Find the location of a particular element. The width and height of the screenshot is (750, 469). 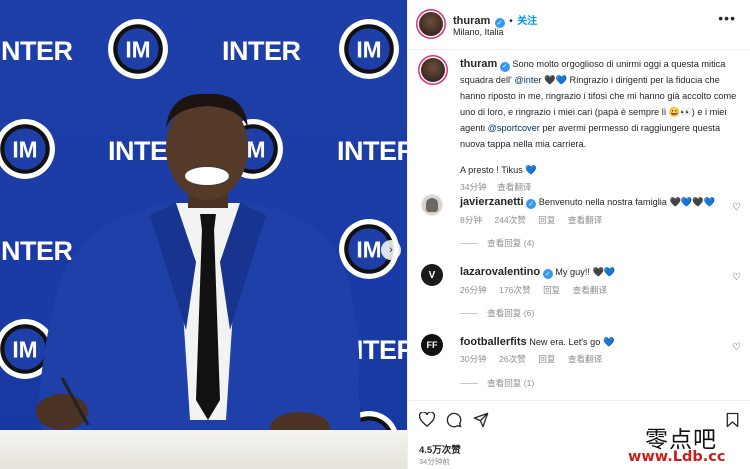

comment-username: lazarovalentino is located at coordinates (500, 272).